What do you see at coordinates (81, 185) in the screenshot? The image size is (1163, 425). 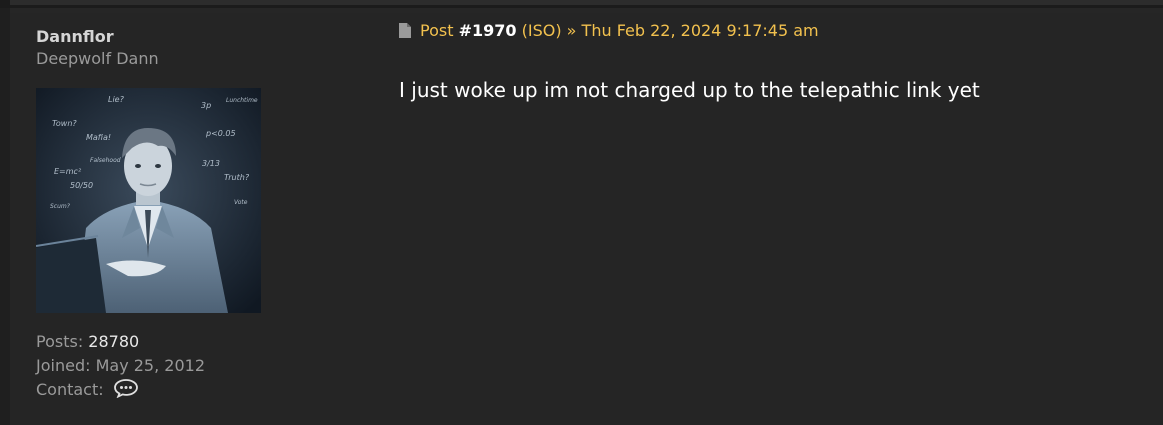 I see `svg-text: 50/50` at bounding box center [81, 185].